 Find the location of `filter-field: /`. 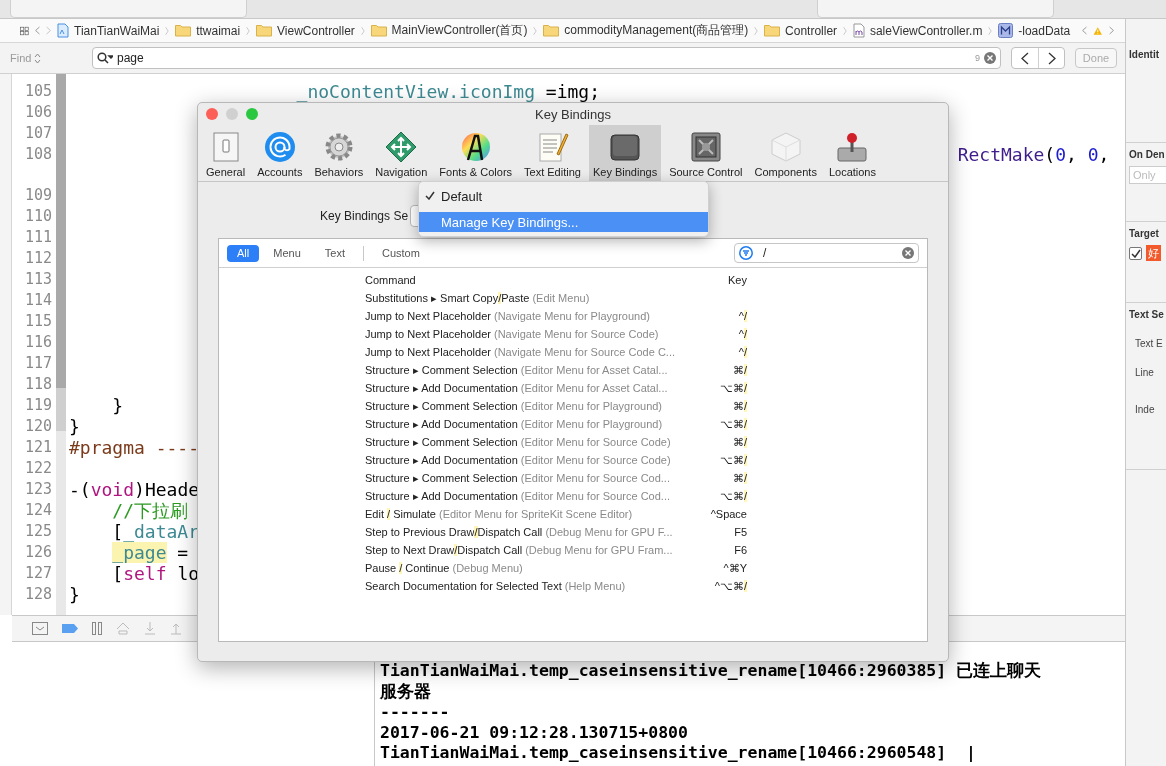

filter-field: / is located at coordinates (826, 253).